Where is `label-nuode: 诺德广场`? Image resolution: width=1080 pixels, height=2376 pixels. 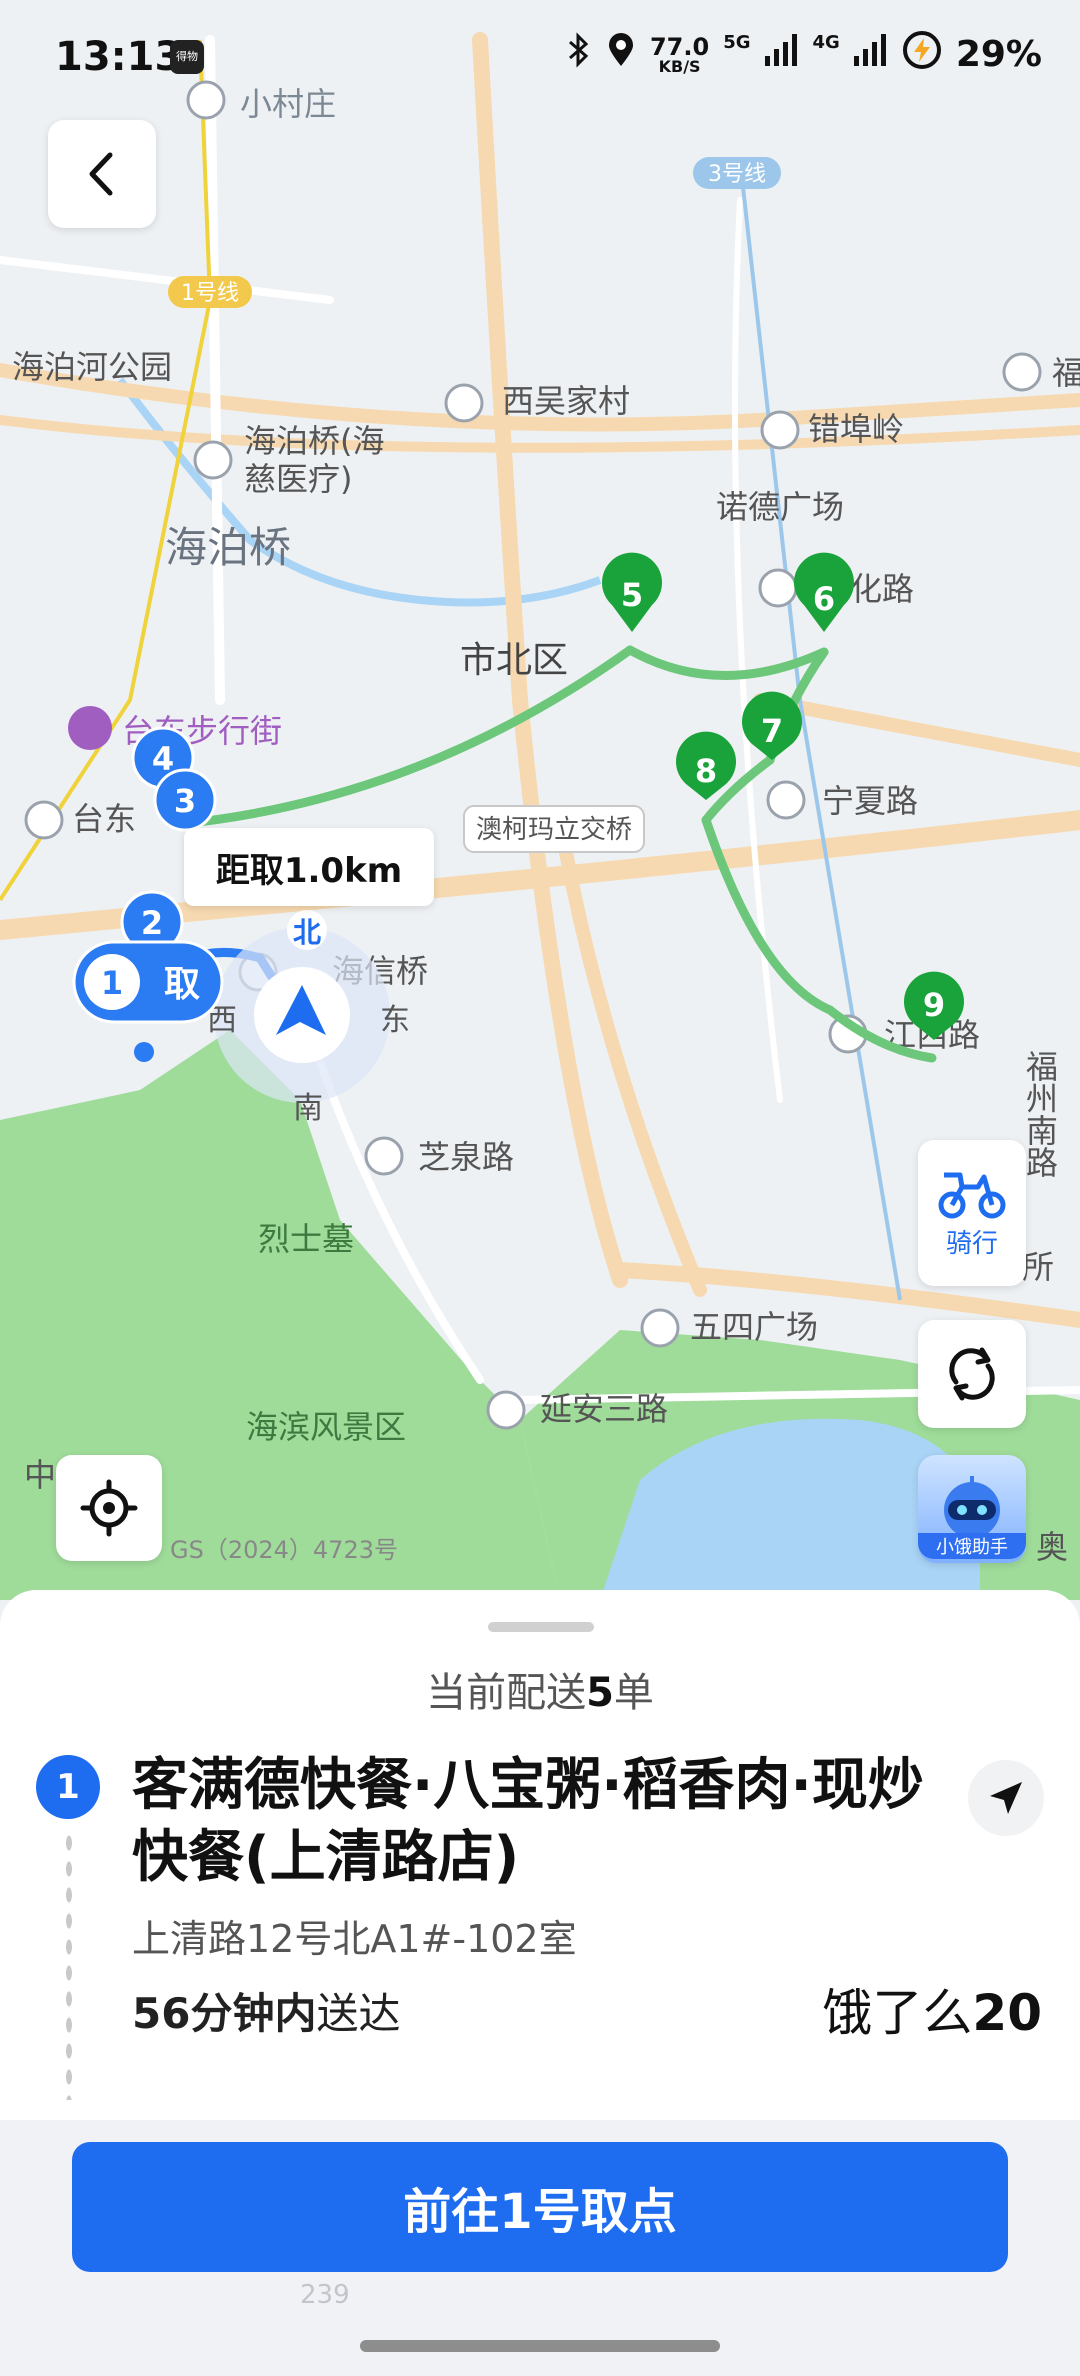
label-nuode: 诺德广场 is located at coordinates (780, 507).